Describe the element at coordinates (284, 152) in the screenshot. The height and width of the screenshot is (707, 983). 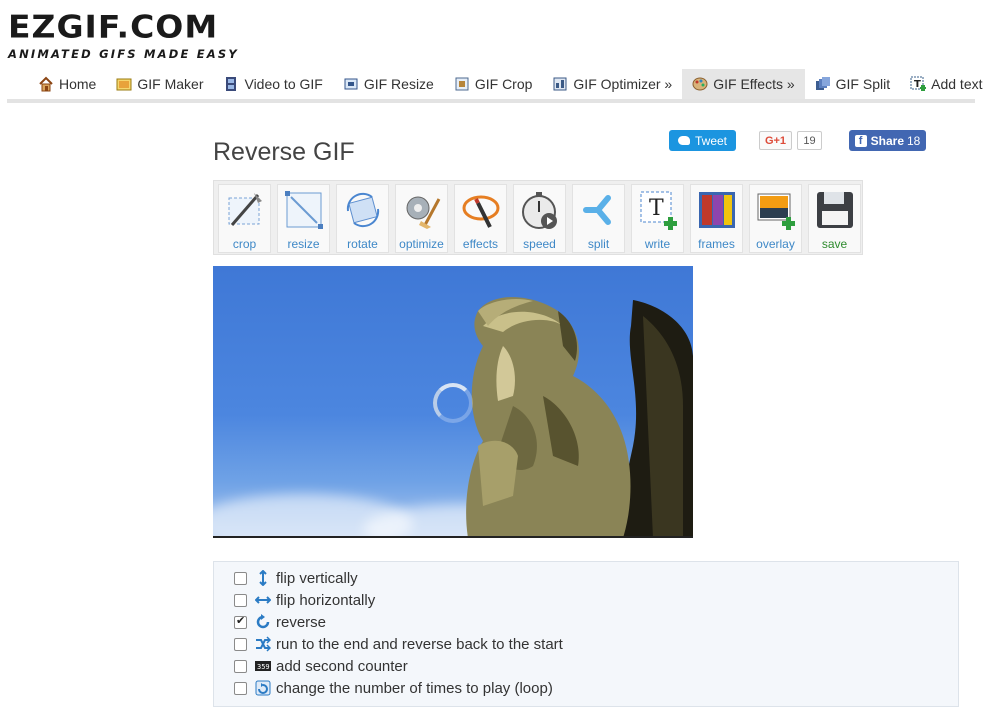
I see `page-title: Reverse GIF` at that location.